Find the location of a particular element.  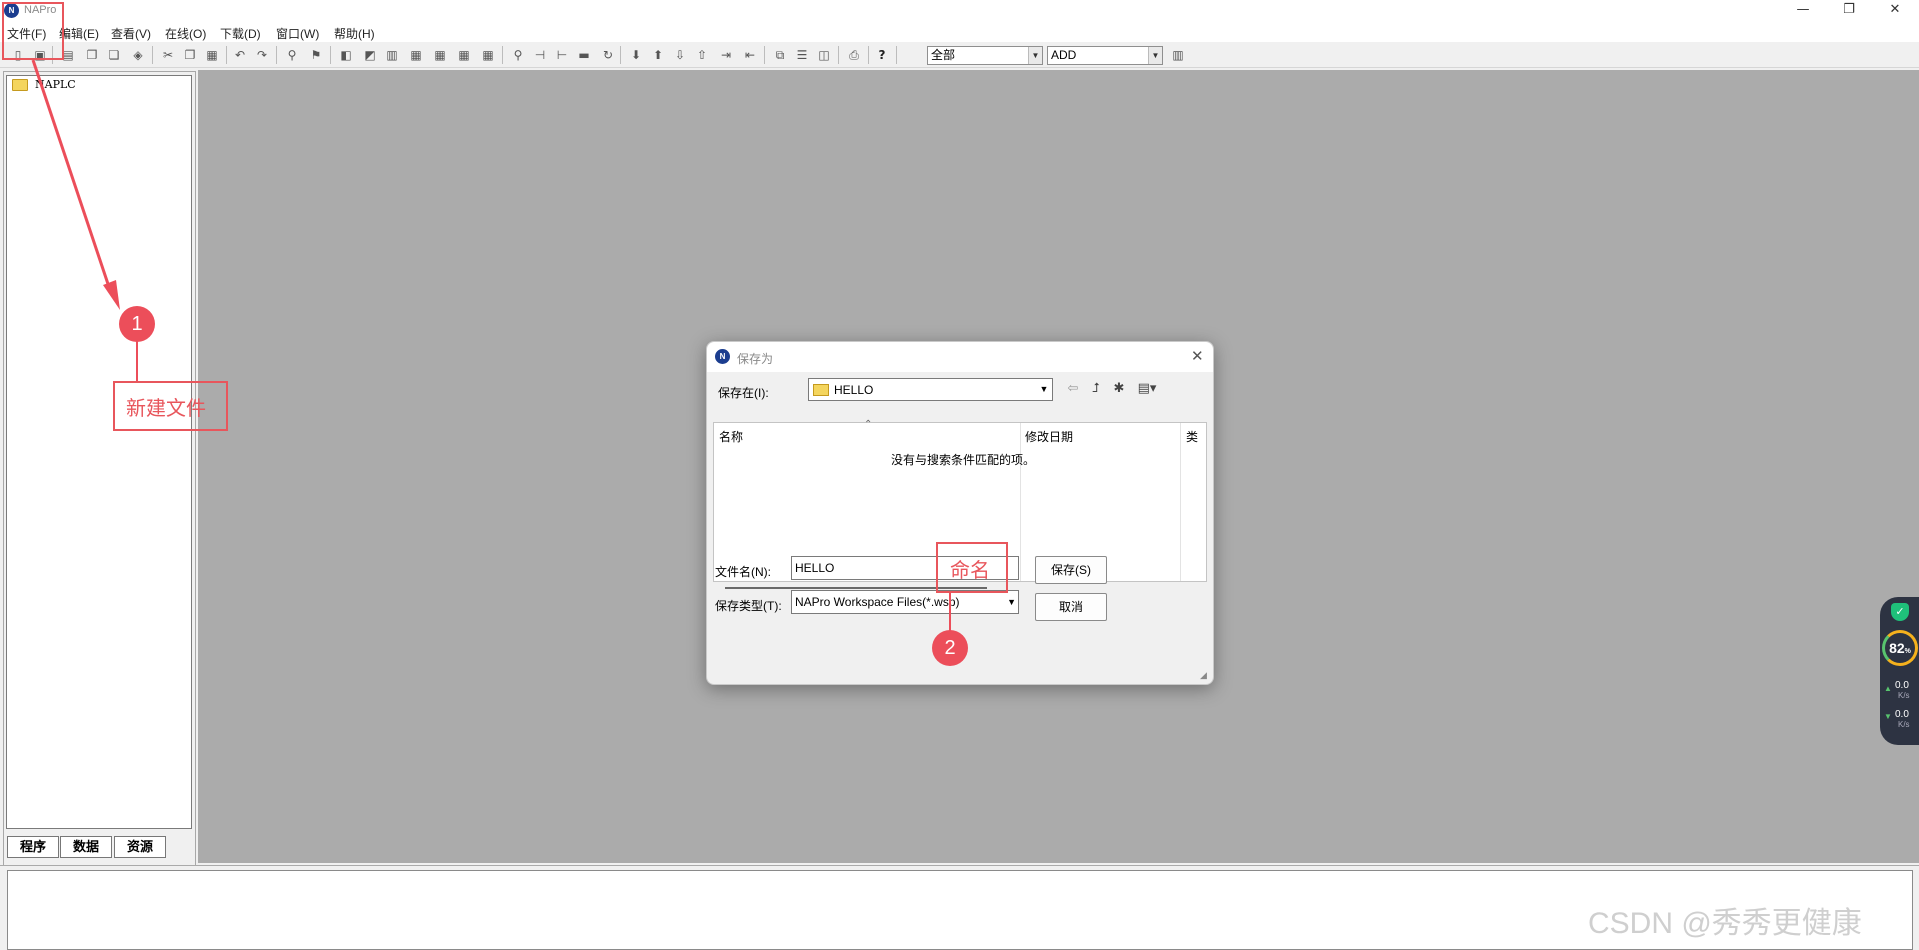

sort-arrow-icon: ⌃ is located at coordinates (868, 424).